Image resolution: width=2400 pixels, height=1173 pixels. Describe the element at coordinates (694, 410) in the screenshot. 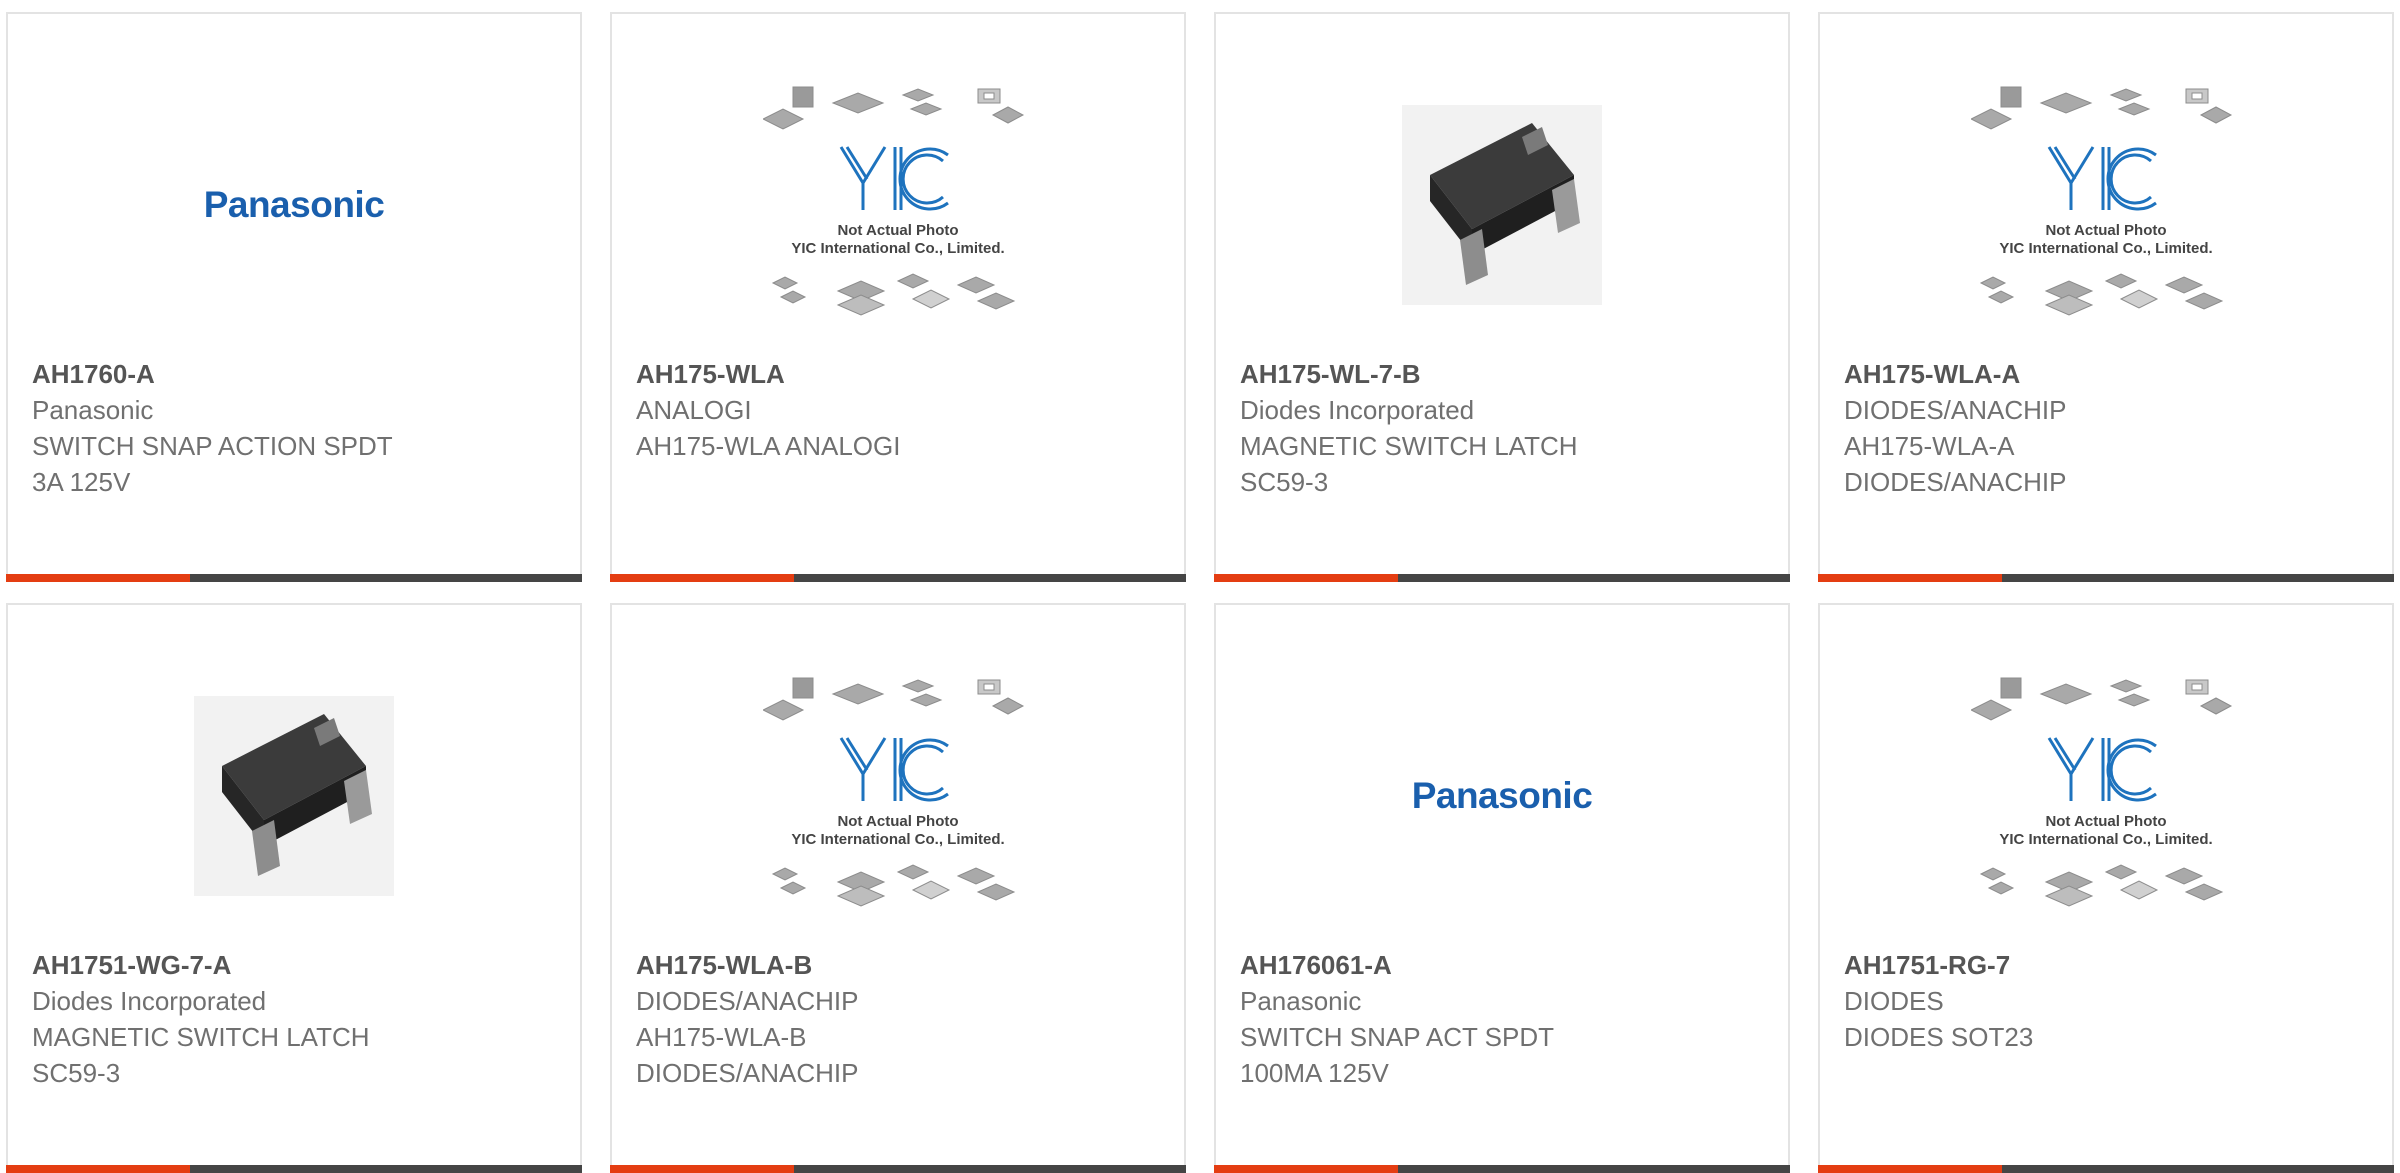

I see `manufacturer-label: ANALOGI` at that location.